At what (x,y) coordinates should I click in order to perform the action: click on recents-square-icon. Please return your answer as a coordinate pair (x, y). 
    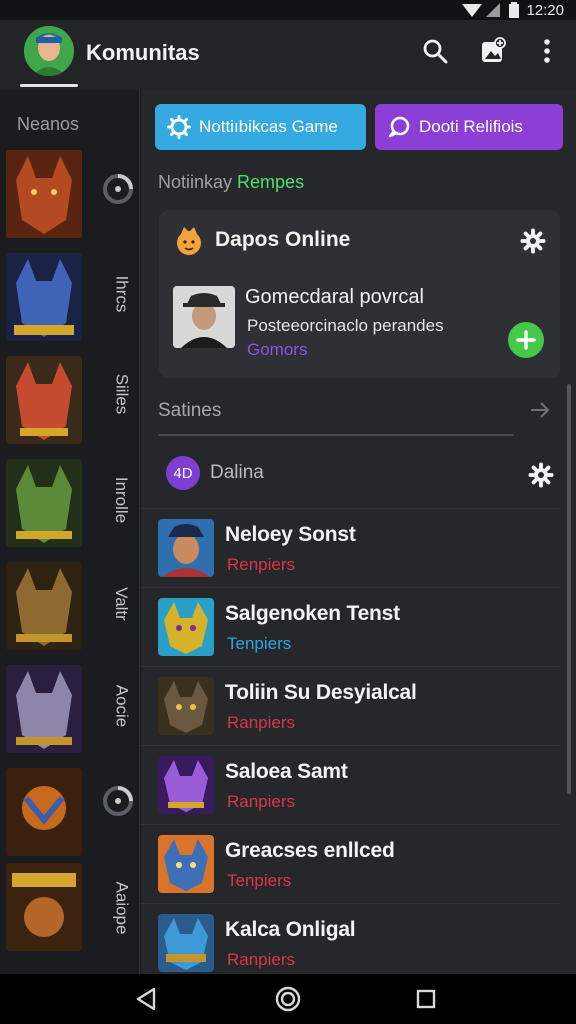
    Looking at the image, I should click on (426, 999).